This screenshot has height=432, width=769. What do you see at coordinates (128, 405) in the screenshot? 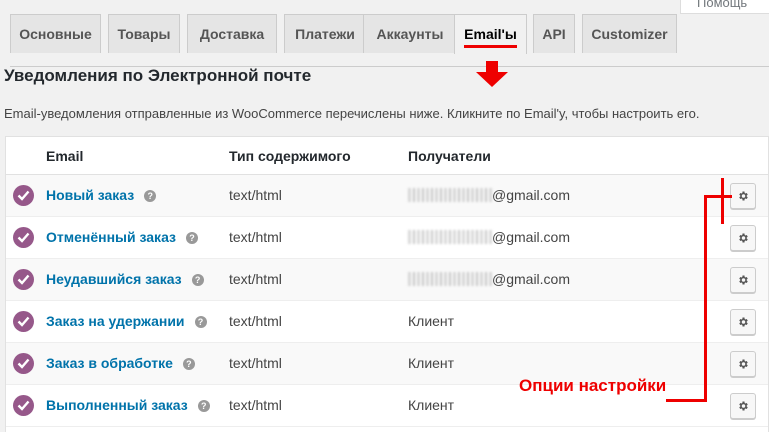
I see `email-name-link: Выполненный заказ?` at bounding box center [128, 405].